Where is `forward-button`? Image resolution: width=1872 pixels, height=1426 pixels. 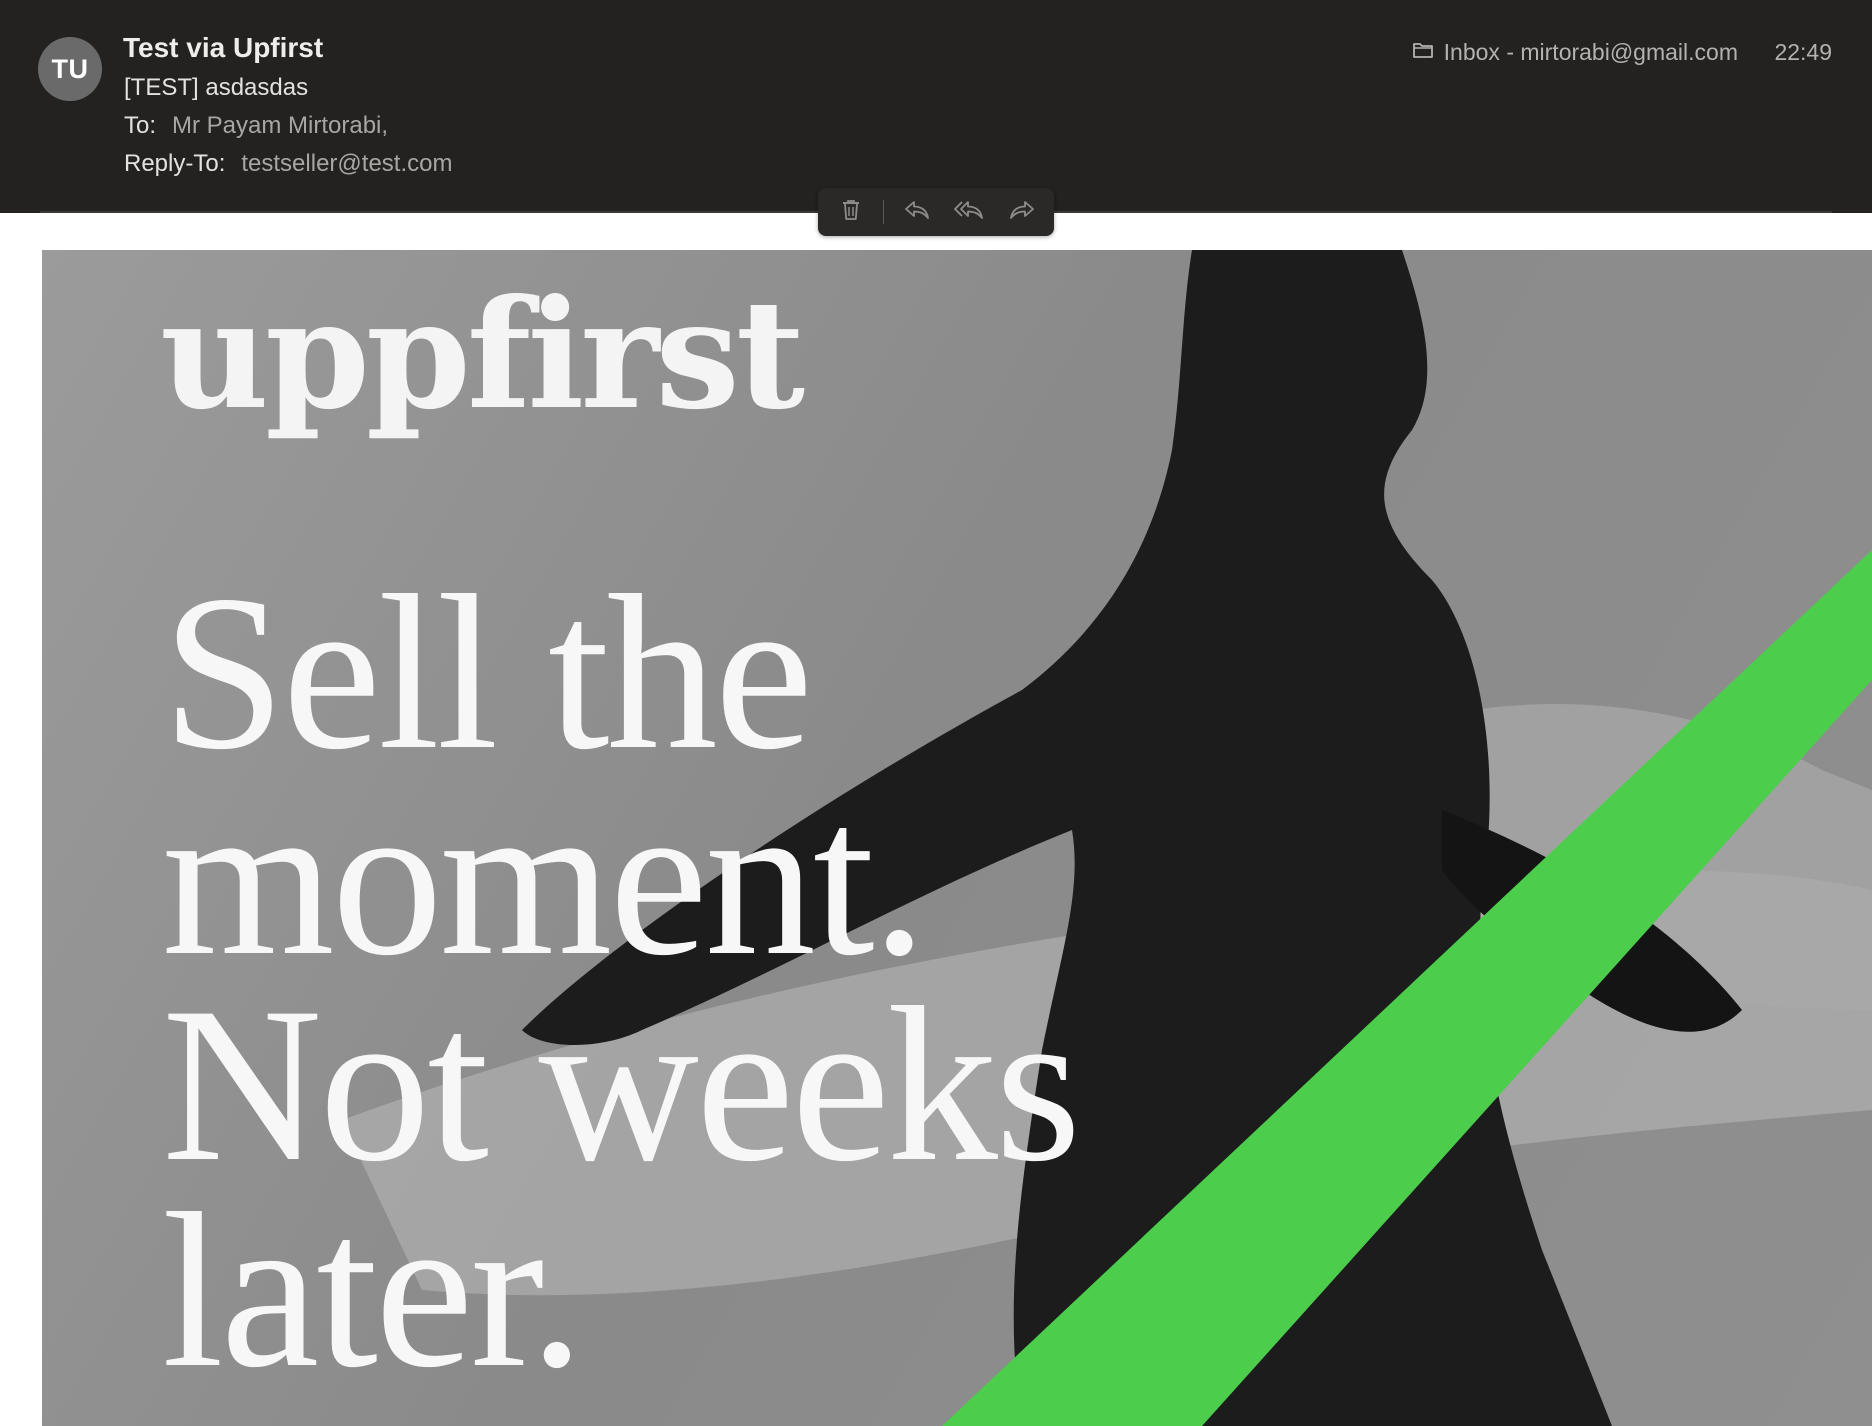 forward-button is located at coordinates (1022, 212).